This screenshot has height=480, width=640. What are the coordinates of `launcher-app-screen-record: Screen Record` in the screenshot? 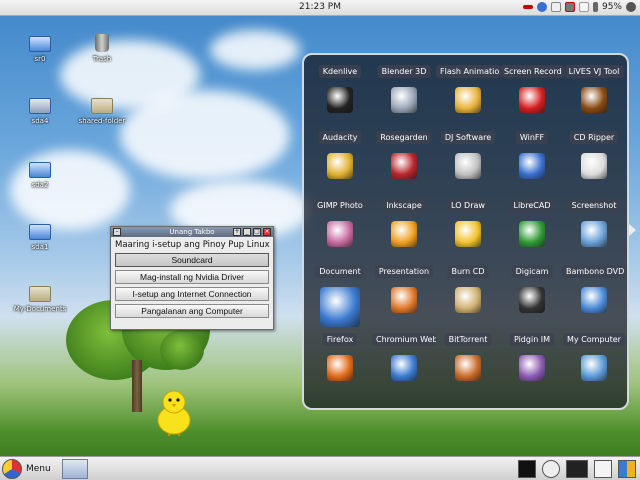 It's located at (532, 96).